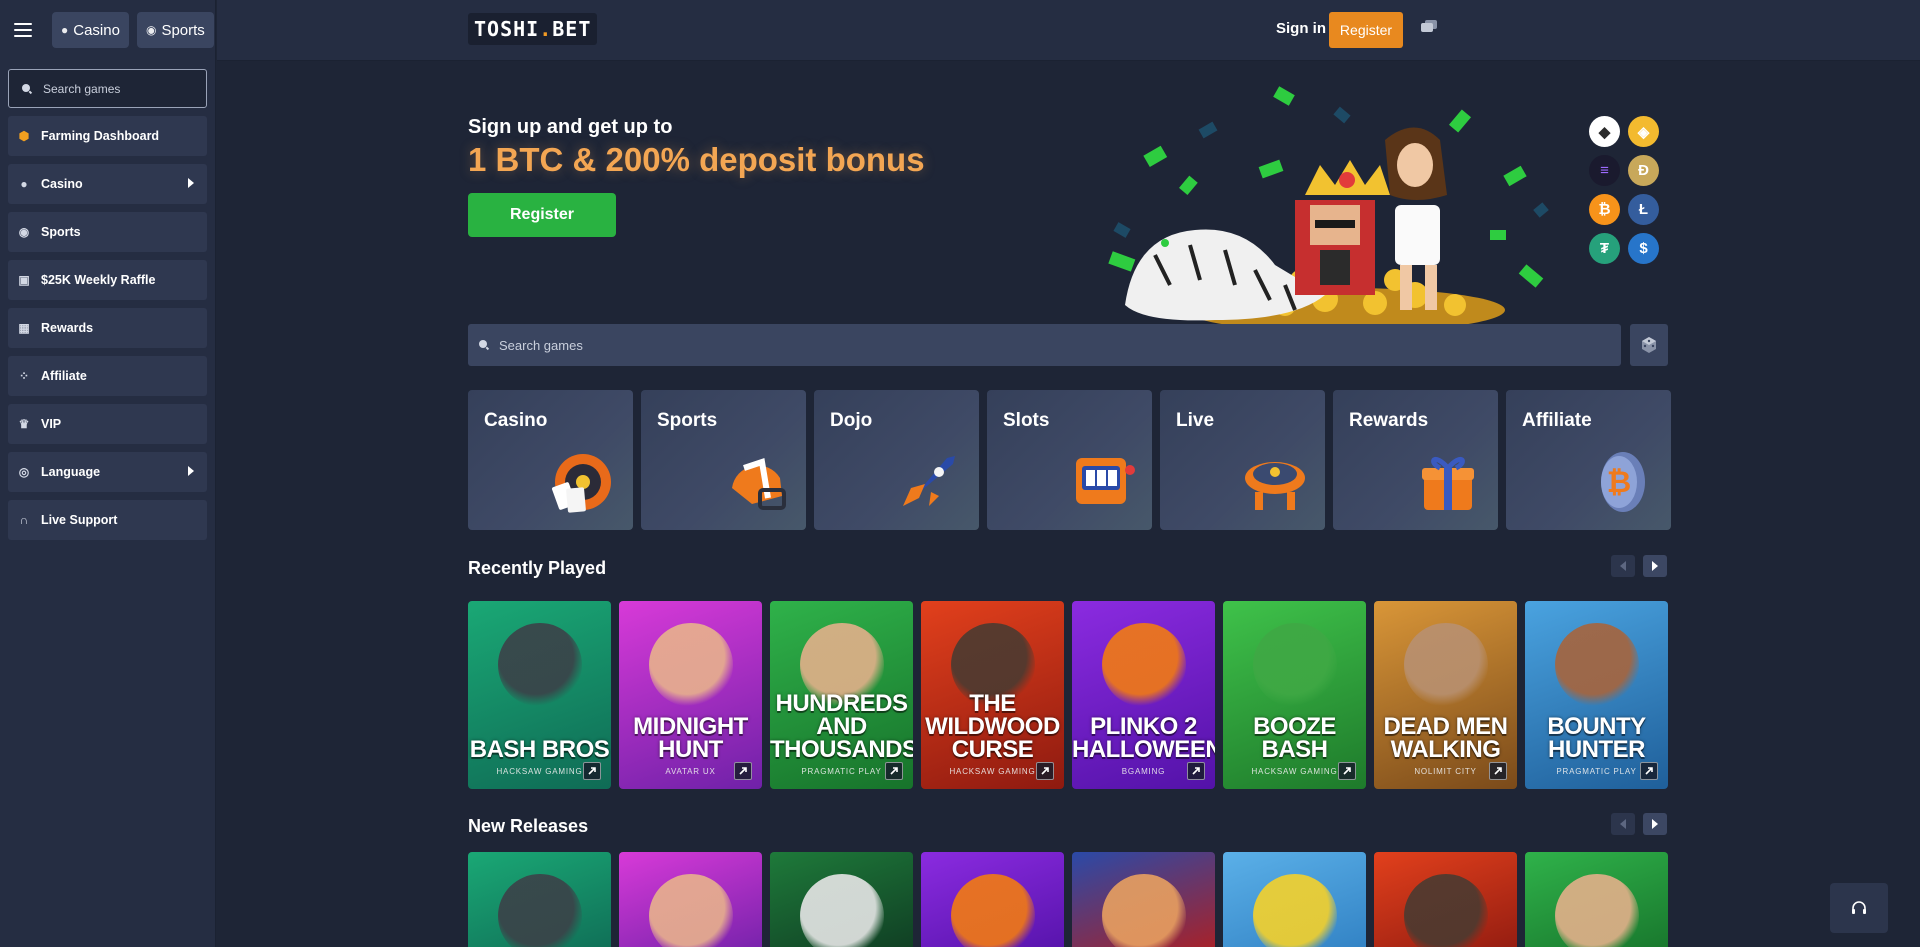 Image resolution: width=1920 pixels, height=947 pixels. Describe the element at coordinates (1294, 738) in the screenshot. I see `game-title: BOOZE BASH` at that location.